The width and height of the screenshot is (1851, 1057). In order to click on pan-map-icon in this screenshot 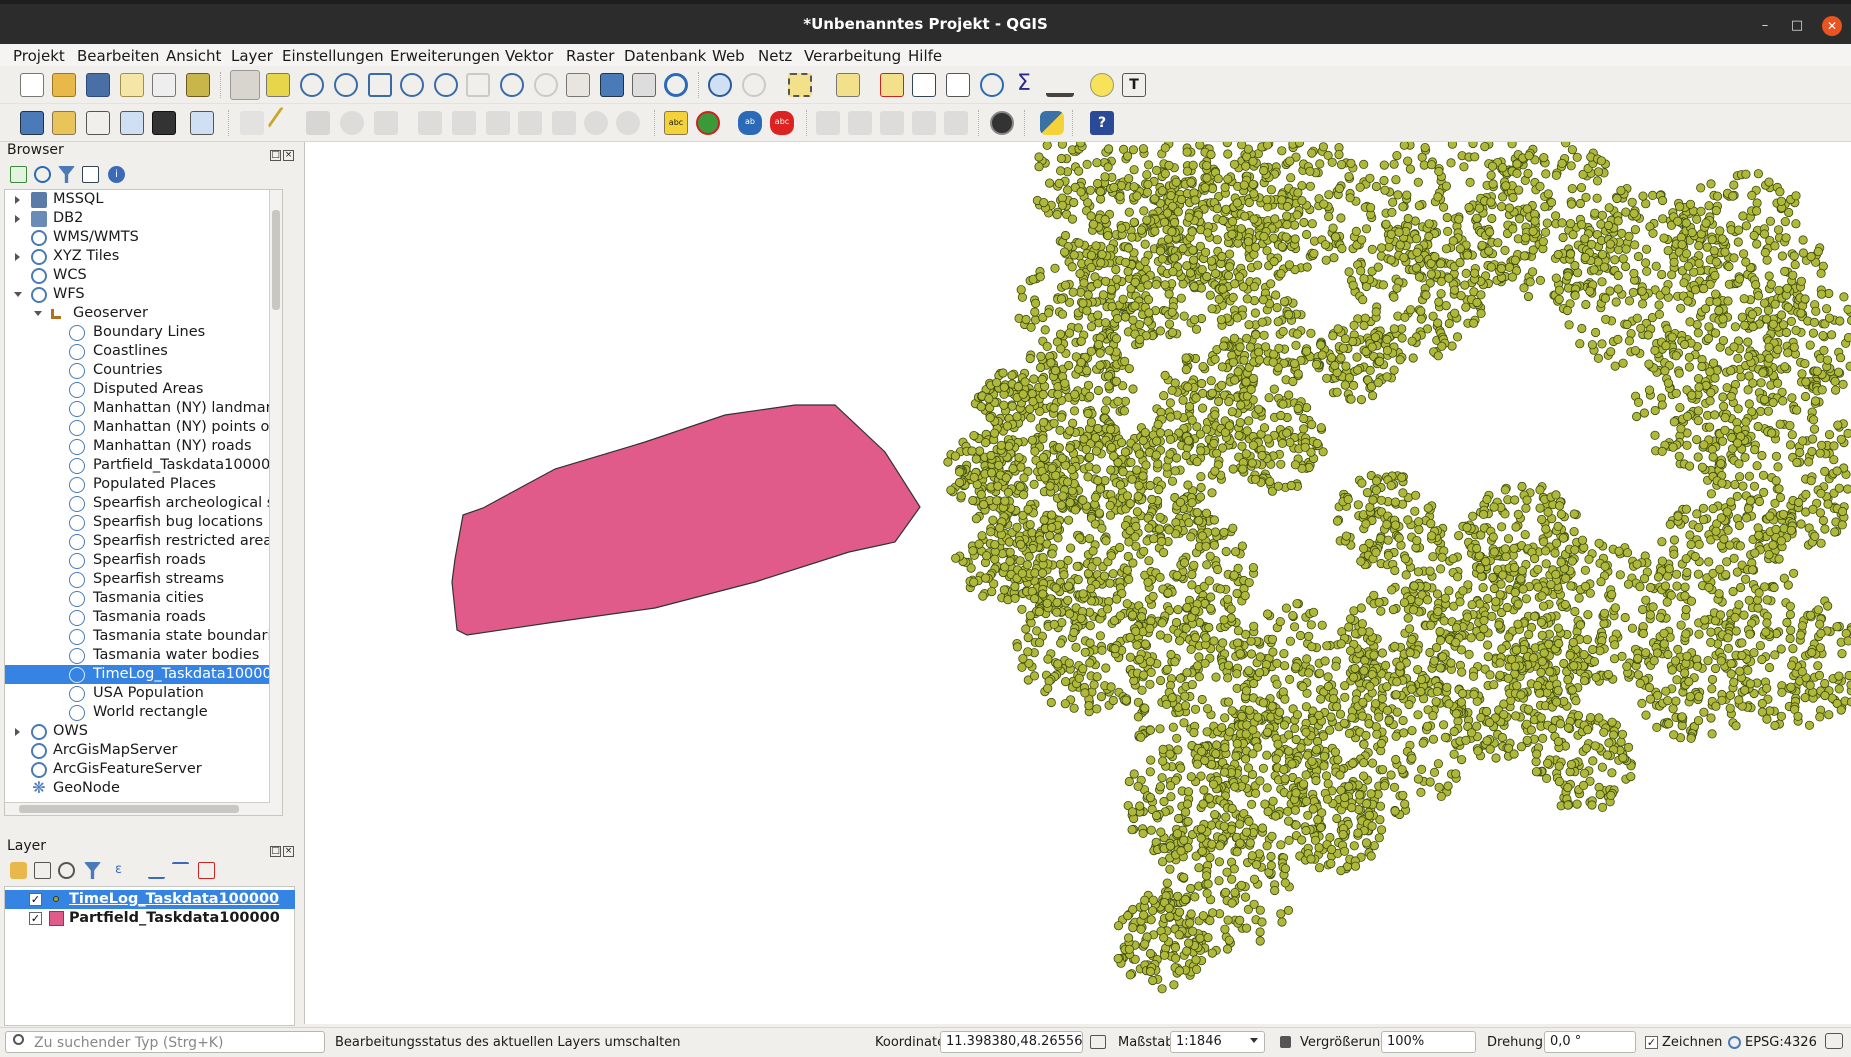, I will do `click(245, 85)`.